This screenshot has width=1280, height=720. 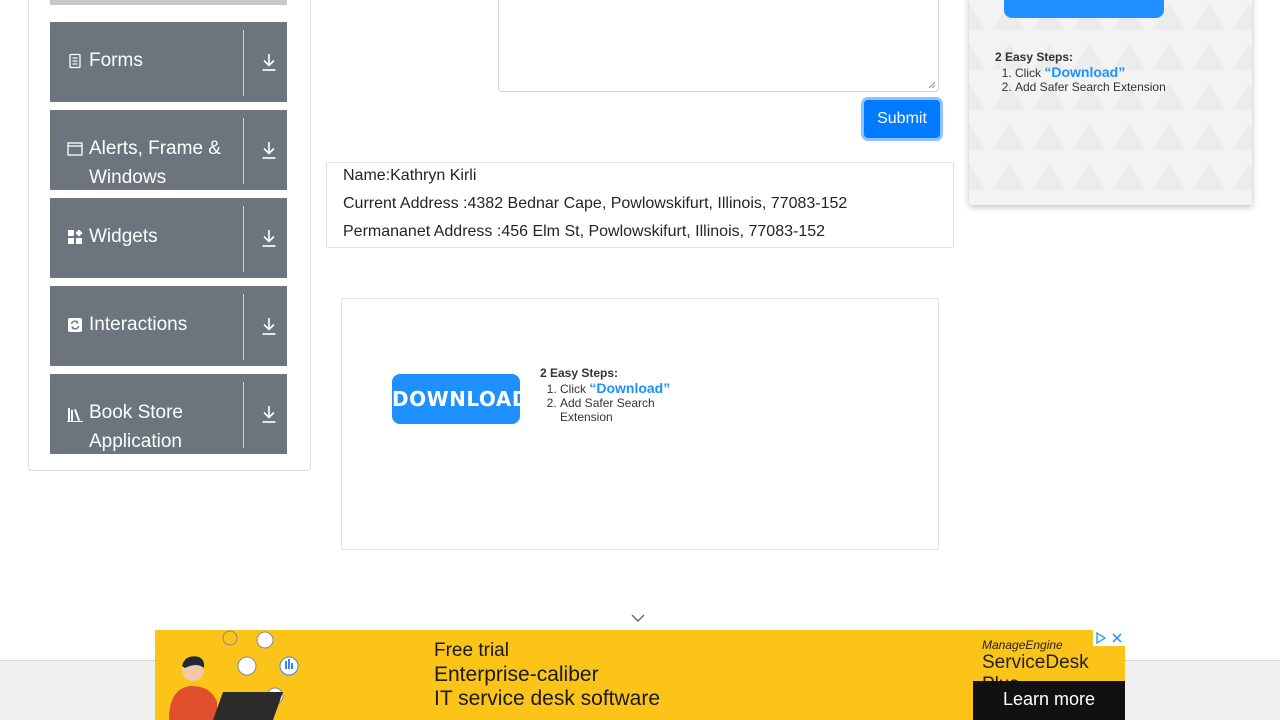 What do you see at coordinates (168, 62) in the screenshot?
I see `sidebar-group-forms: Forms` at bounding box center [168, 62].